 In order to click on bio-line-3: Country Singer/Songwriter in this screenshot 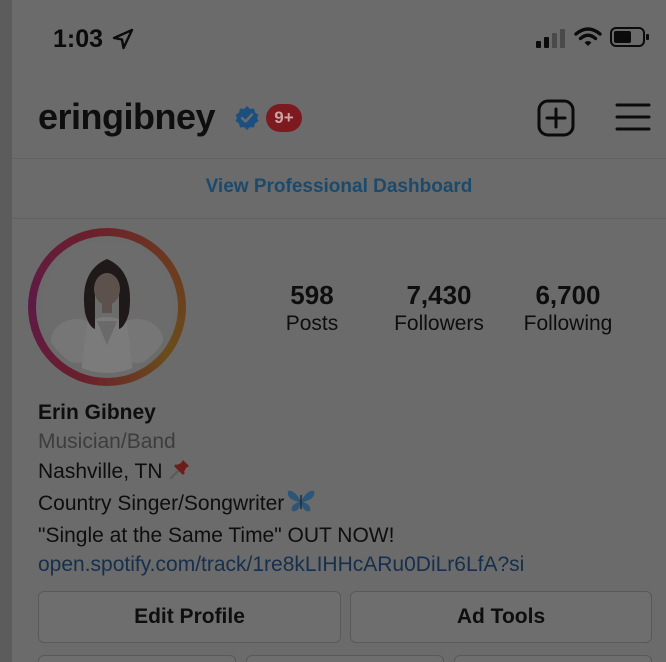, I will do `click(281, 505)`.